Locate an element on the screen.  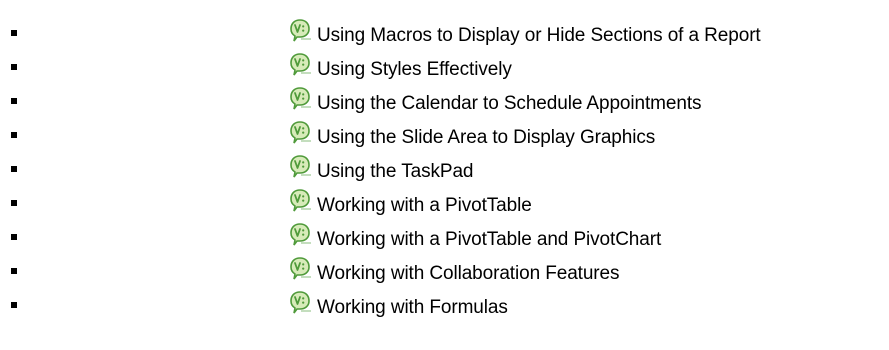
list-item: Working with Formulas is located at coordinates (444, 306).